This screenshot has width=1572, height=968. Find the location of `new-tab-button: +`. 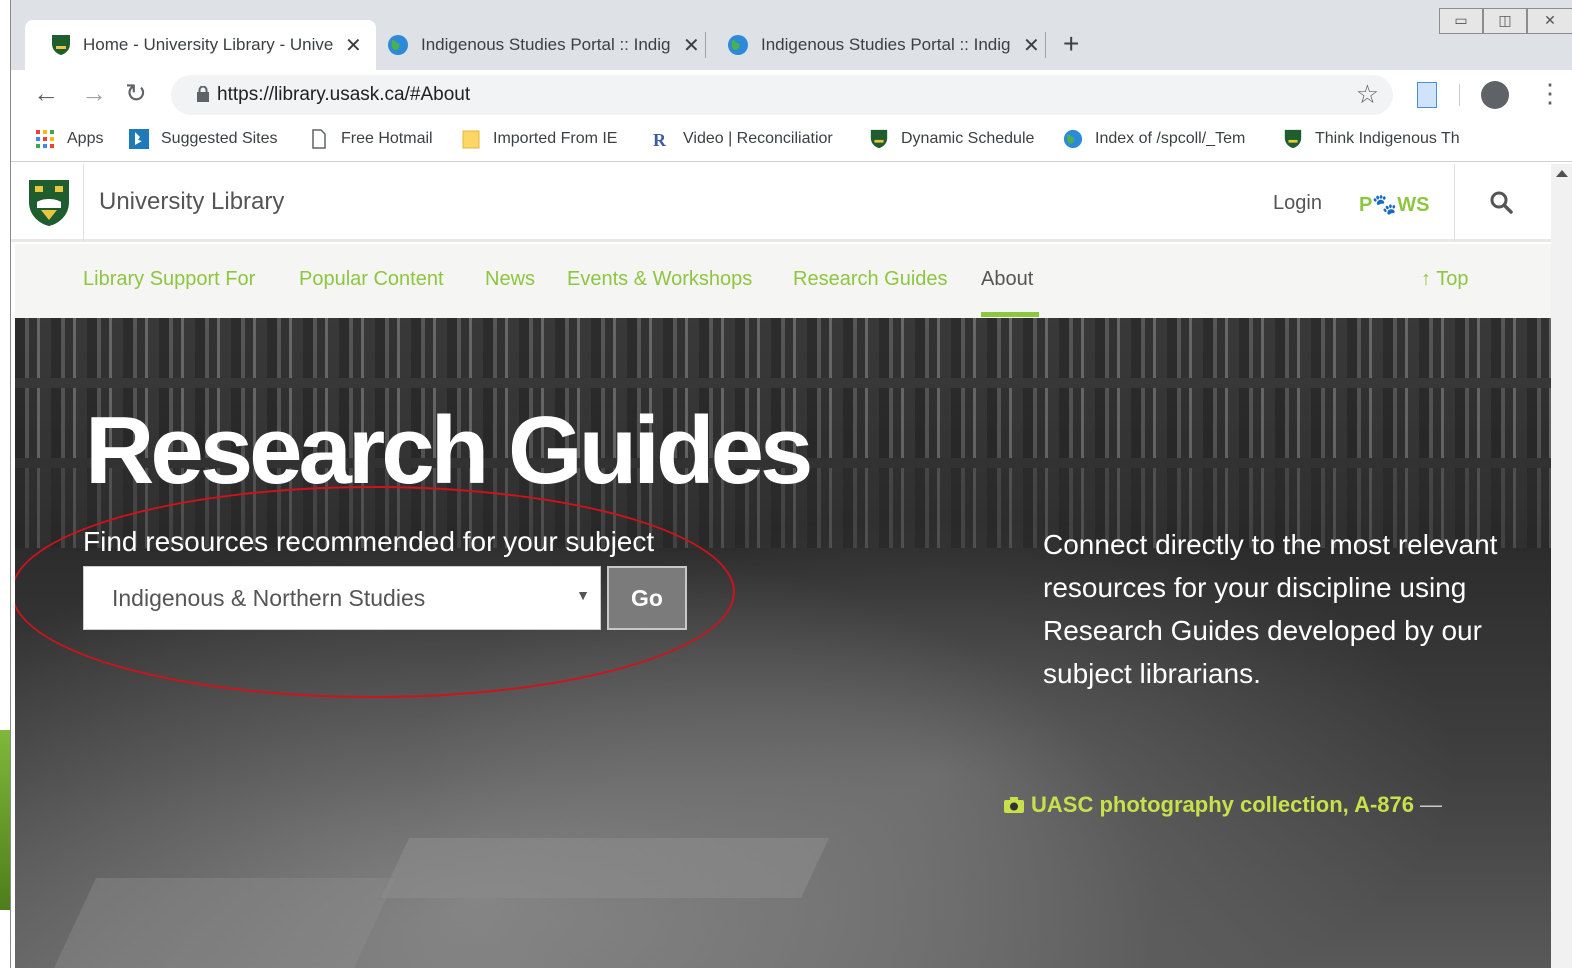

new-tab-button: + is located at coordinates (1071, 44).